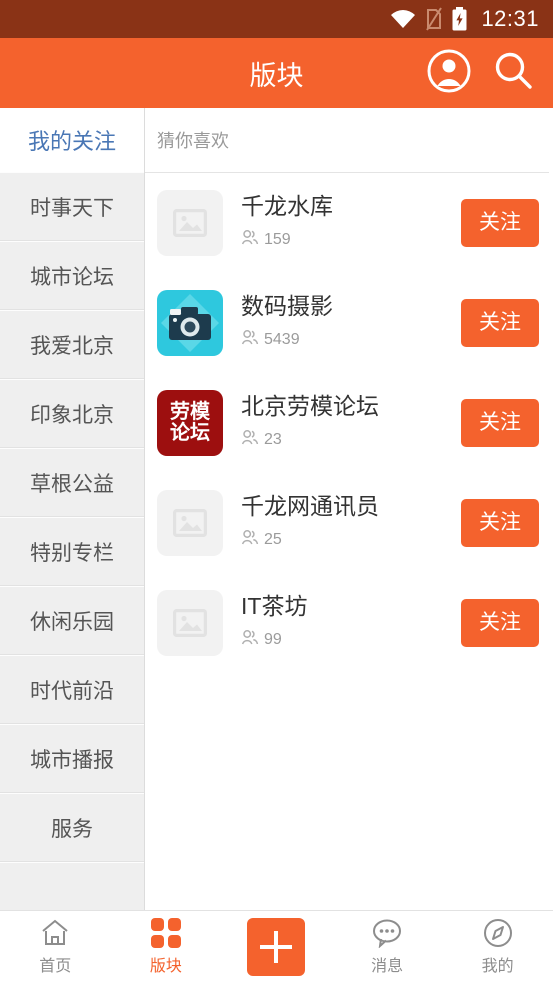  I want to click on nav-item-版块: 版块, so click(166, 947).